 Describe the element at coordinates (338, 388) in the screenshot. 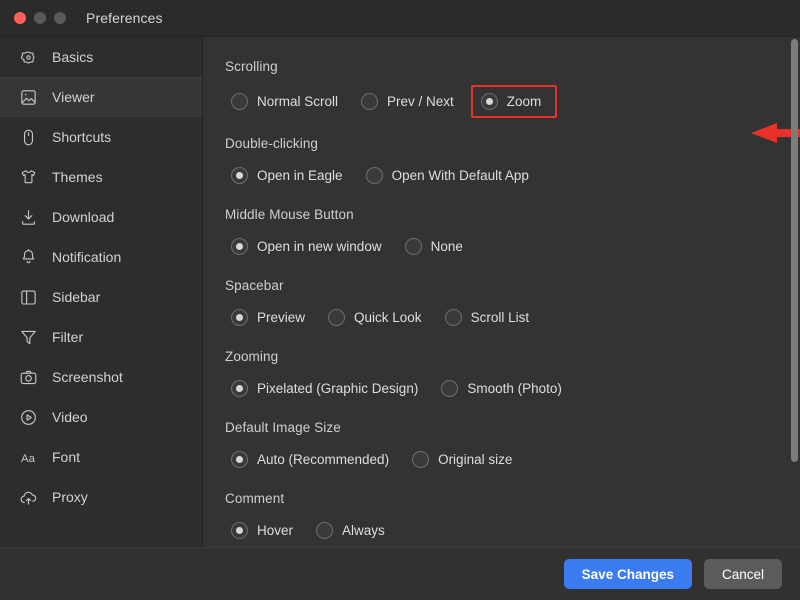

I see `radio-option-label: Pixelated (Graphic Design)` at that location.